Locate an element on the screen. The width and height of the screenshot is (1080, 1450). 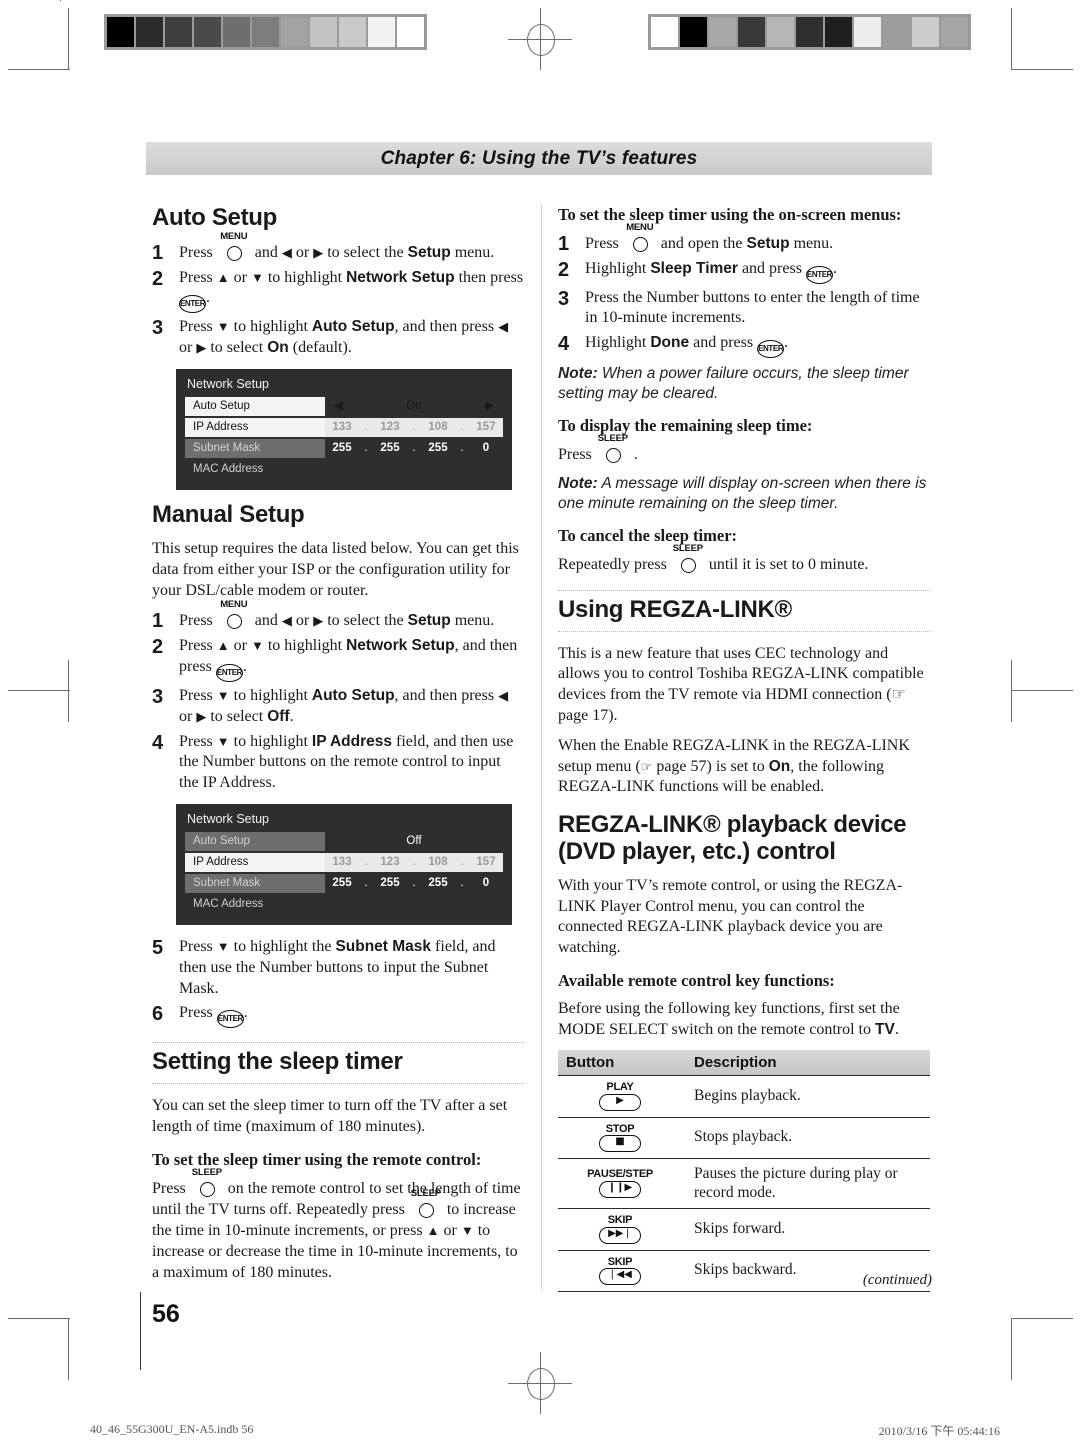
osd-row: Subnet Mask 255. 255. 255. 0 is located at coordinates (344, 449).